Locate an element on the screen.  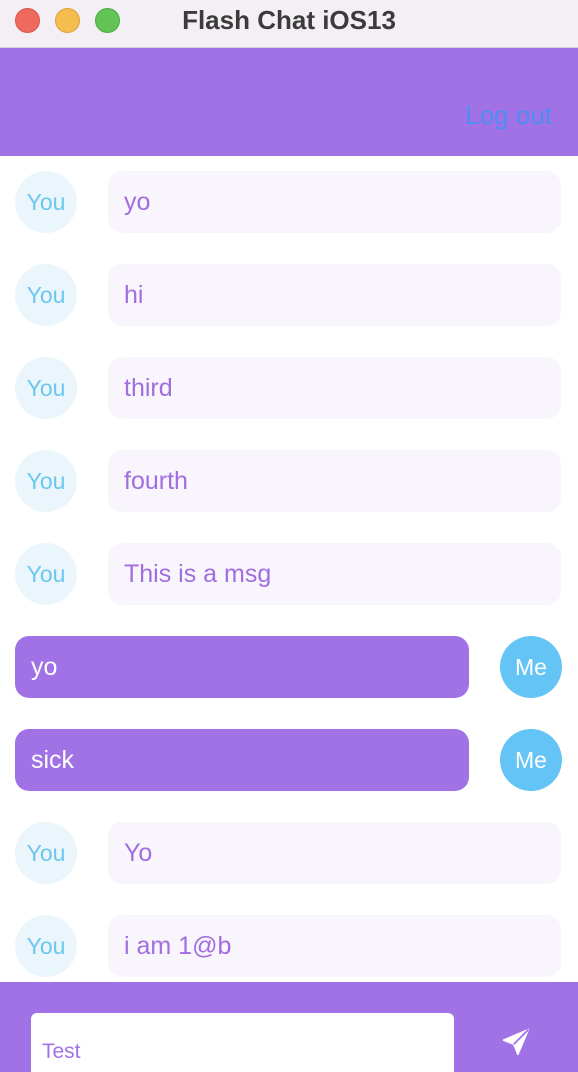
message-row: You hi is located at coordinates (289, 295).